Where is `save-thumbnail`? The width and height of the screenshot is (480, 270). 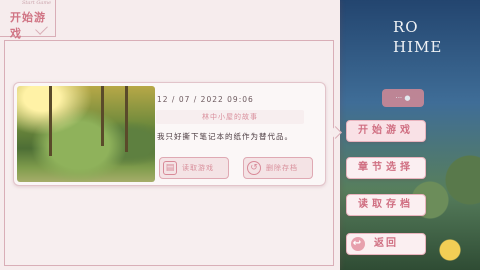
save-thumbnail is located at coordinates (86, 134).